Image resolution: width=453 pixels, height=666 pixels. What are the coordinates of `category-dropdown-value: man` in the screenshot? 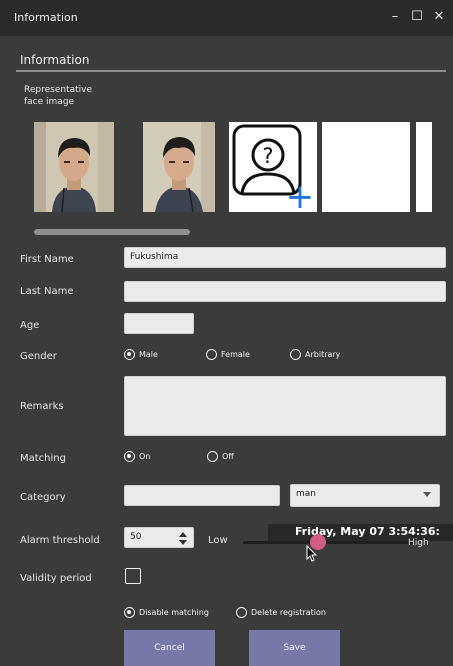 It's located at (306, 494).